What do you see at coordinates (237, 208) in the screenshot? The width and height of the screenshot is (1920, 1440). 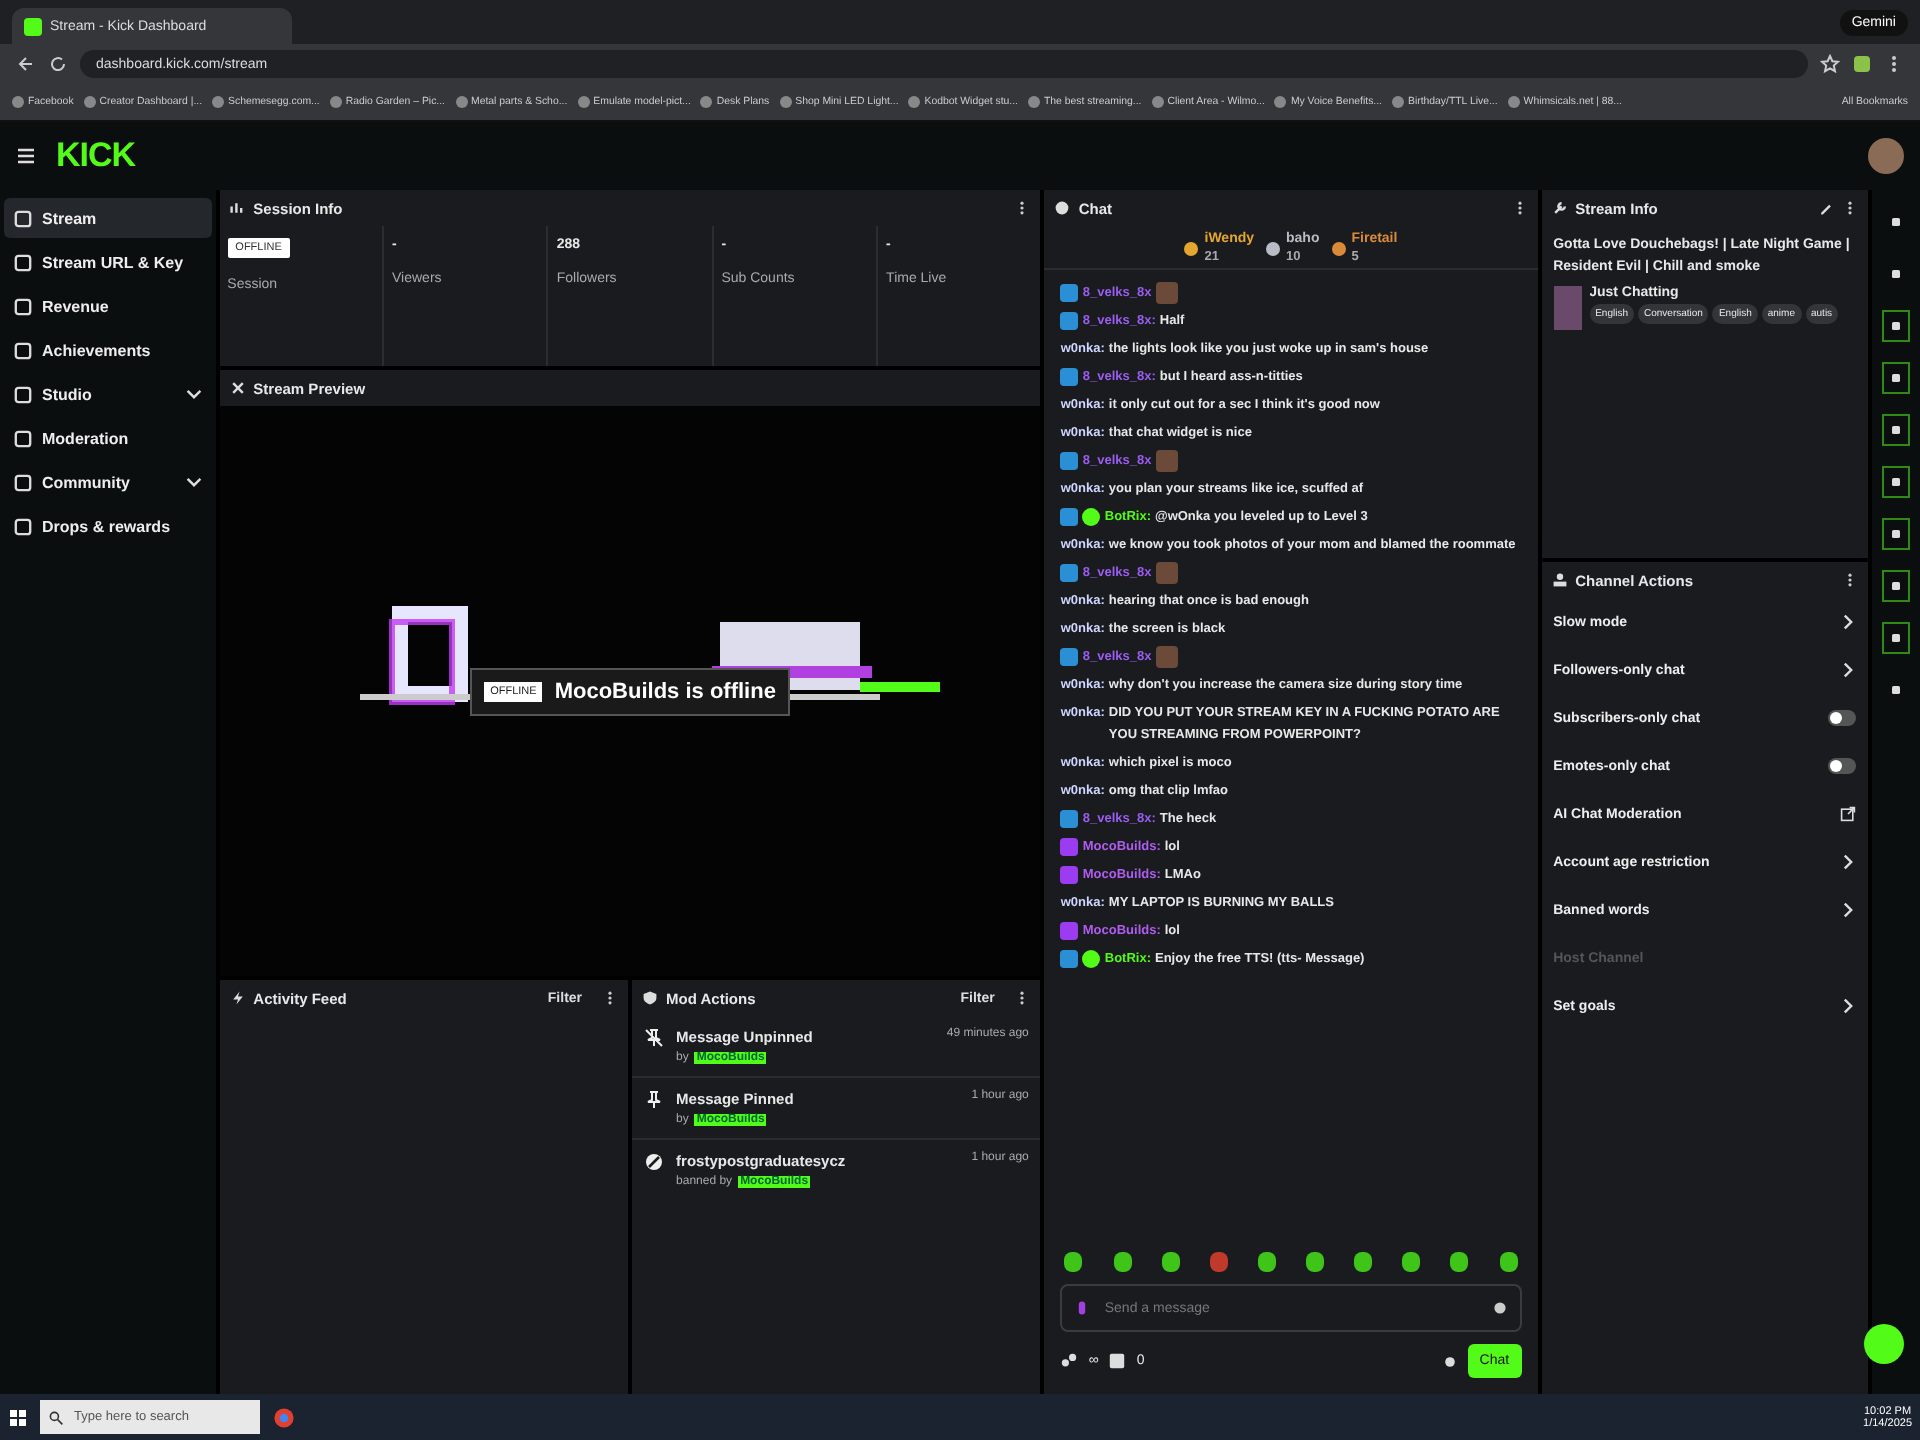 I see `chart-icon` at bounding box center [237, 208].